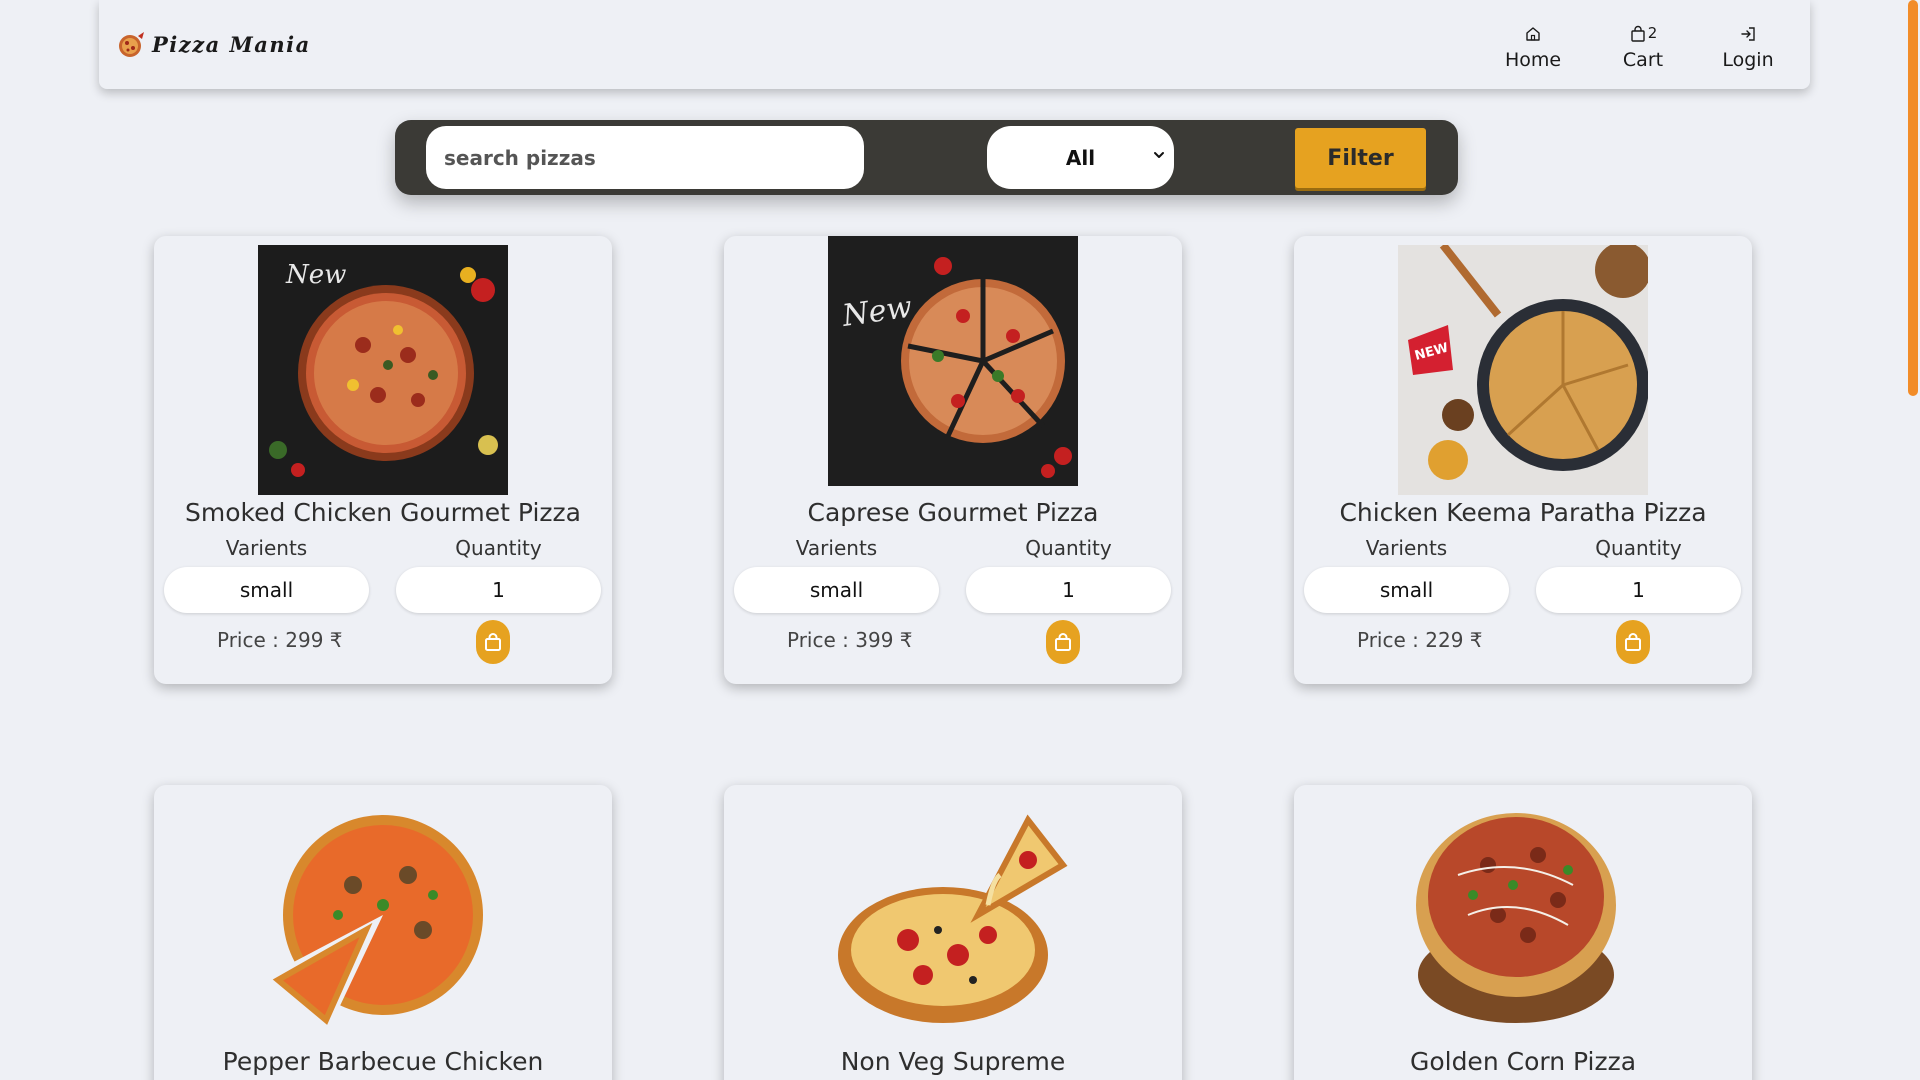  Describe the element at coordinates (1533, 33) in the screenshot. I see `home-icon` at that location.